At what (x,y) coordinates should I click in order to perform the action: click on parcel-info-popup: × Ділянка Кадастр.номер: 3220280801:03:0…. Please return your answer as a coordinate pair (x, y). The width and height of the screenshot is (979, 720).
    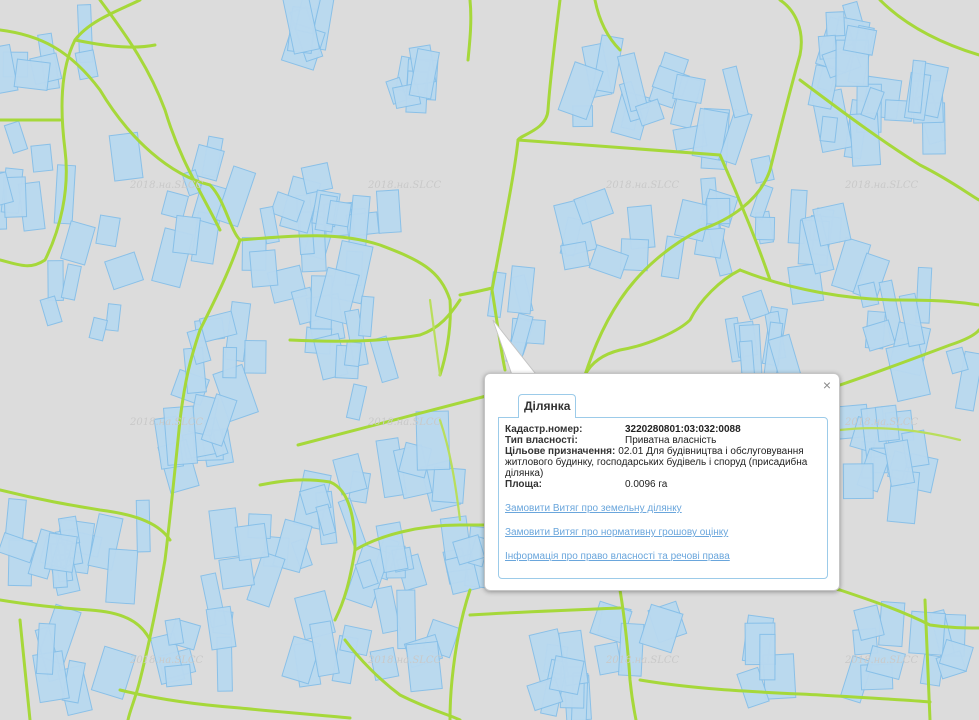
    Looking at the image, I should click on (662, 482).